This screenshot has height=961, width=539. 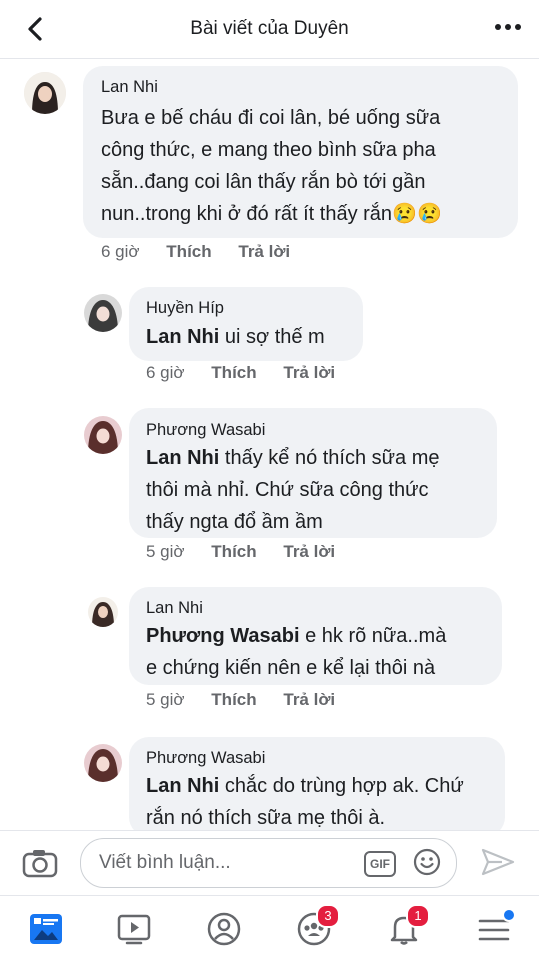 What do you see at coordinates (380, 864) in the screenshot?
I see `gif-button: GIF` at bounding box center [380, 864].